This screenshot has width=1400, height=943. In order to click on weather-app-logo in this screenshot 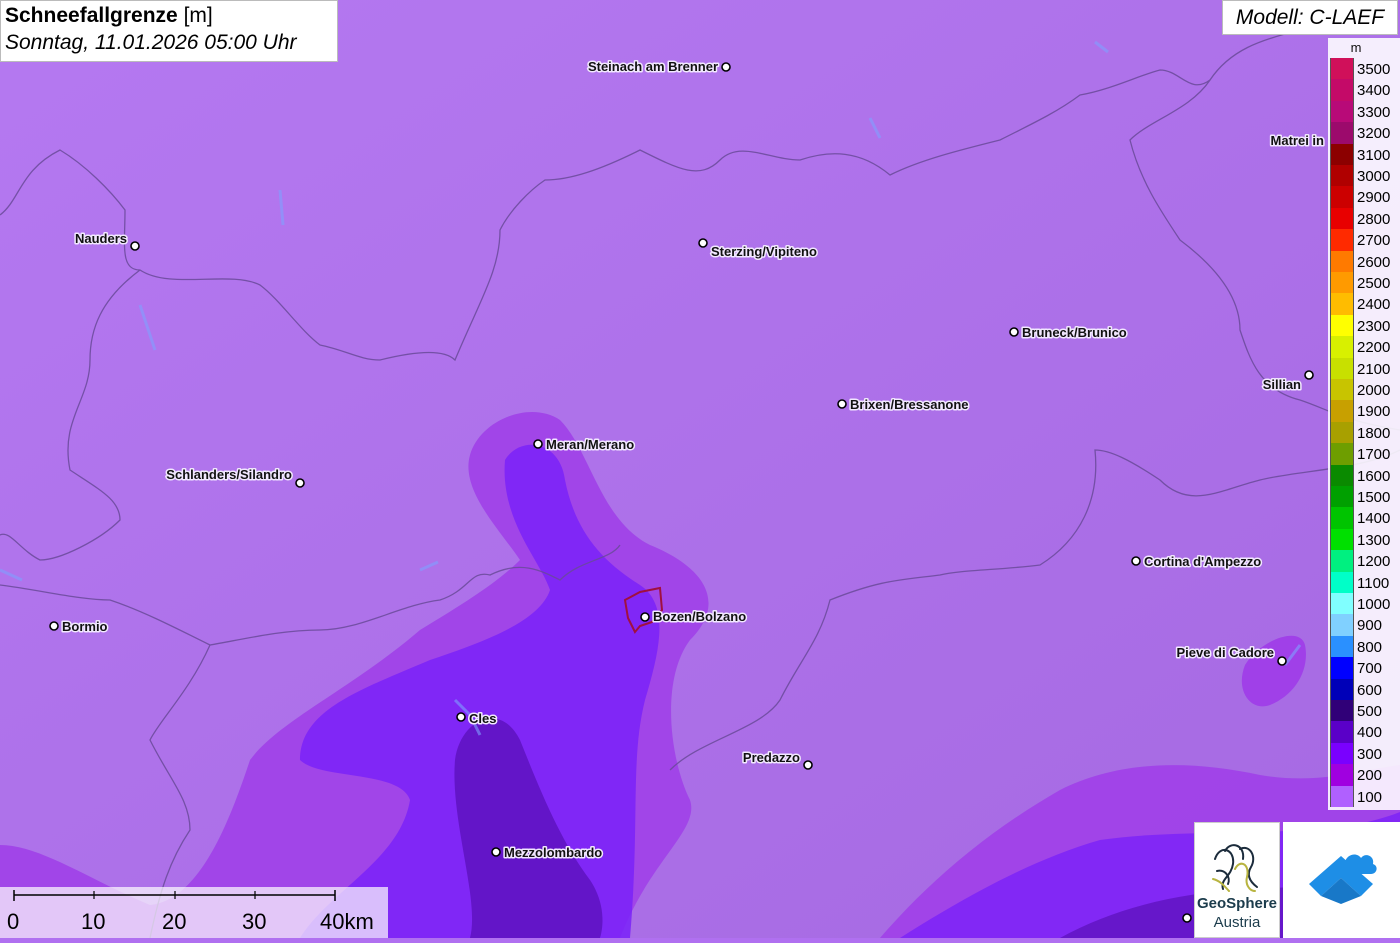, I will do `click(1341, 880)`.